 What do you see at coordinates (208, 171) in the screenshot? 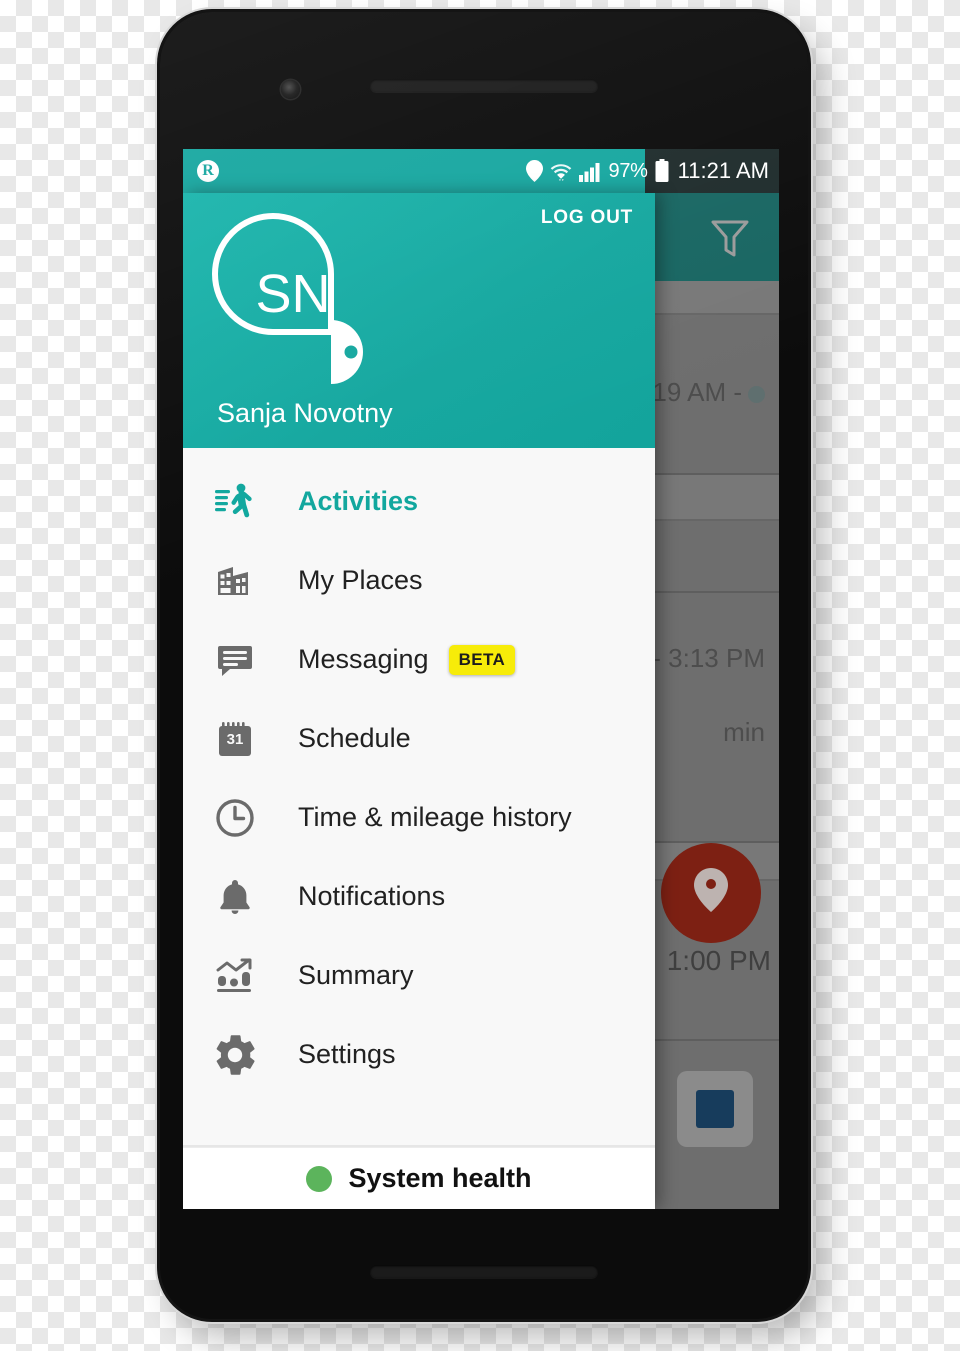
I see `app-badge-icon: R` at bounding box center [208, 171].